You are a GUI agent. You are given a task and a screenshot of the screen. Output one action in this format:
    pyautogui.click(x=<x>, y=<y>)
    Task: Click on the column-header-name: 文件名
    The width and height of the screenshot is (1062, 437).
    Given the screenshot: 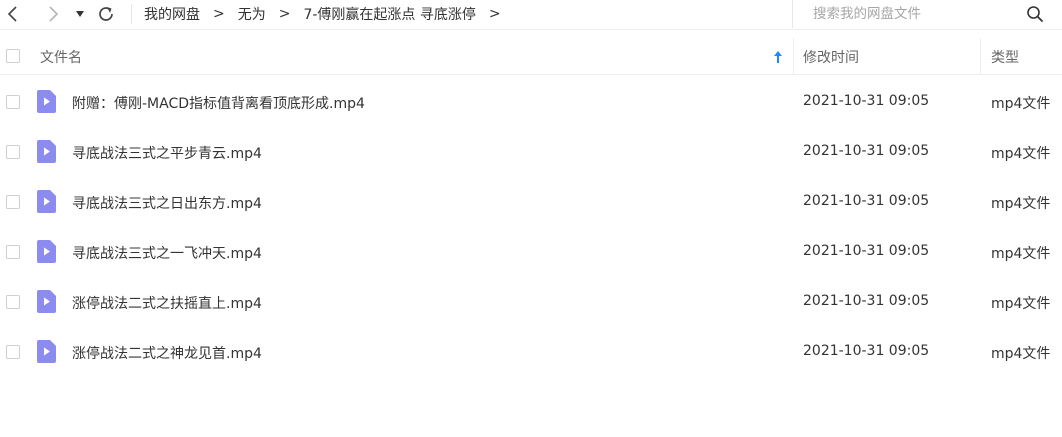 What is the action you would take?
    pyautogui.click(x=61, y=56)
    